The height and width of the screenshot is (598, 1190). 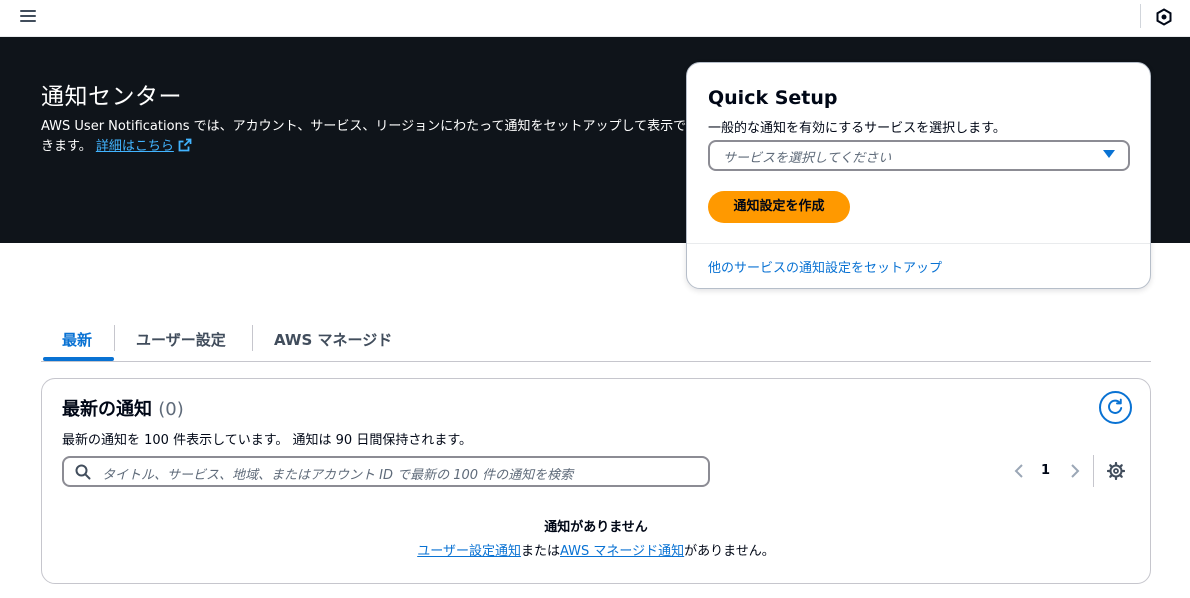 What do you see at coordinates (111, 97) in the screenshot?
I see `page-title: 通知センター` at bounding box center [111, 97].